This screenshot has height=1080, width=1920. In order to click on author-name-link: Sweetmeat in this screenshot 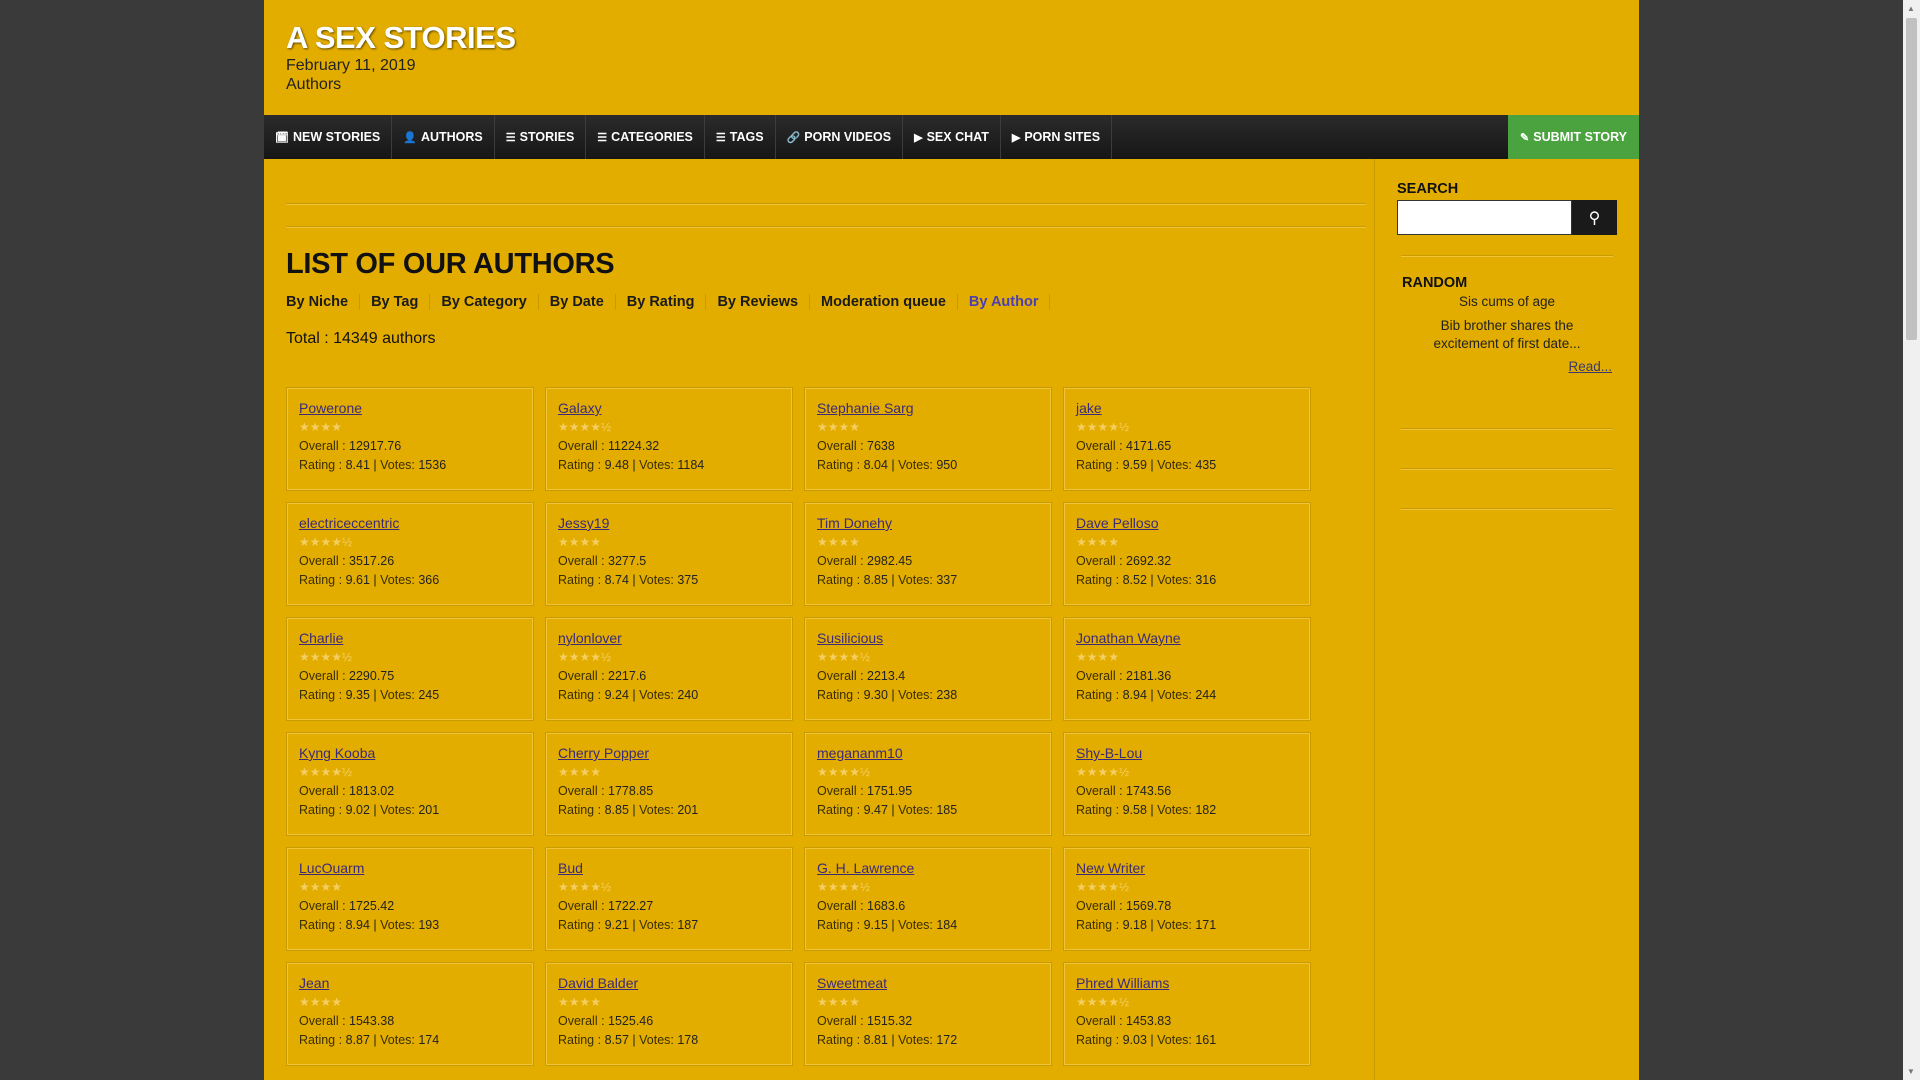, I will do `click(928, 983)`.